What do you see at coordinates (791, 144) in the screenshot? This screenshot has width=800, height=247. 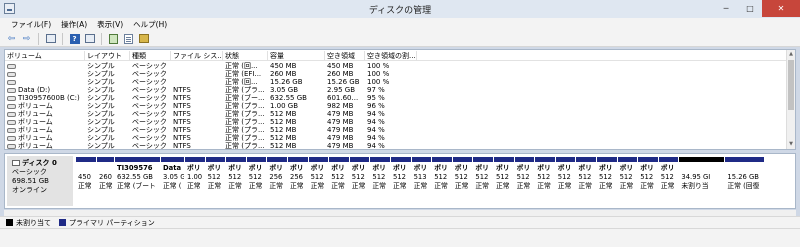 I see `scroll-down-icon: ▼` at bounding box center [791, 144].